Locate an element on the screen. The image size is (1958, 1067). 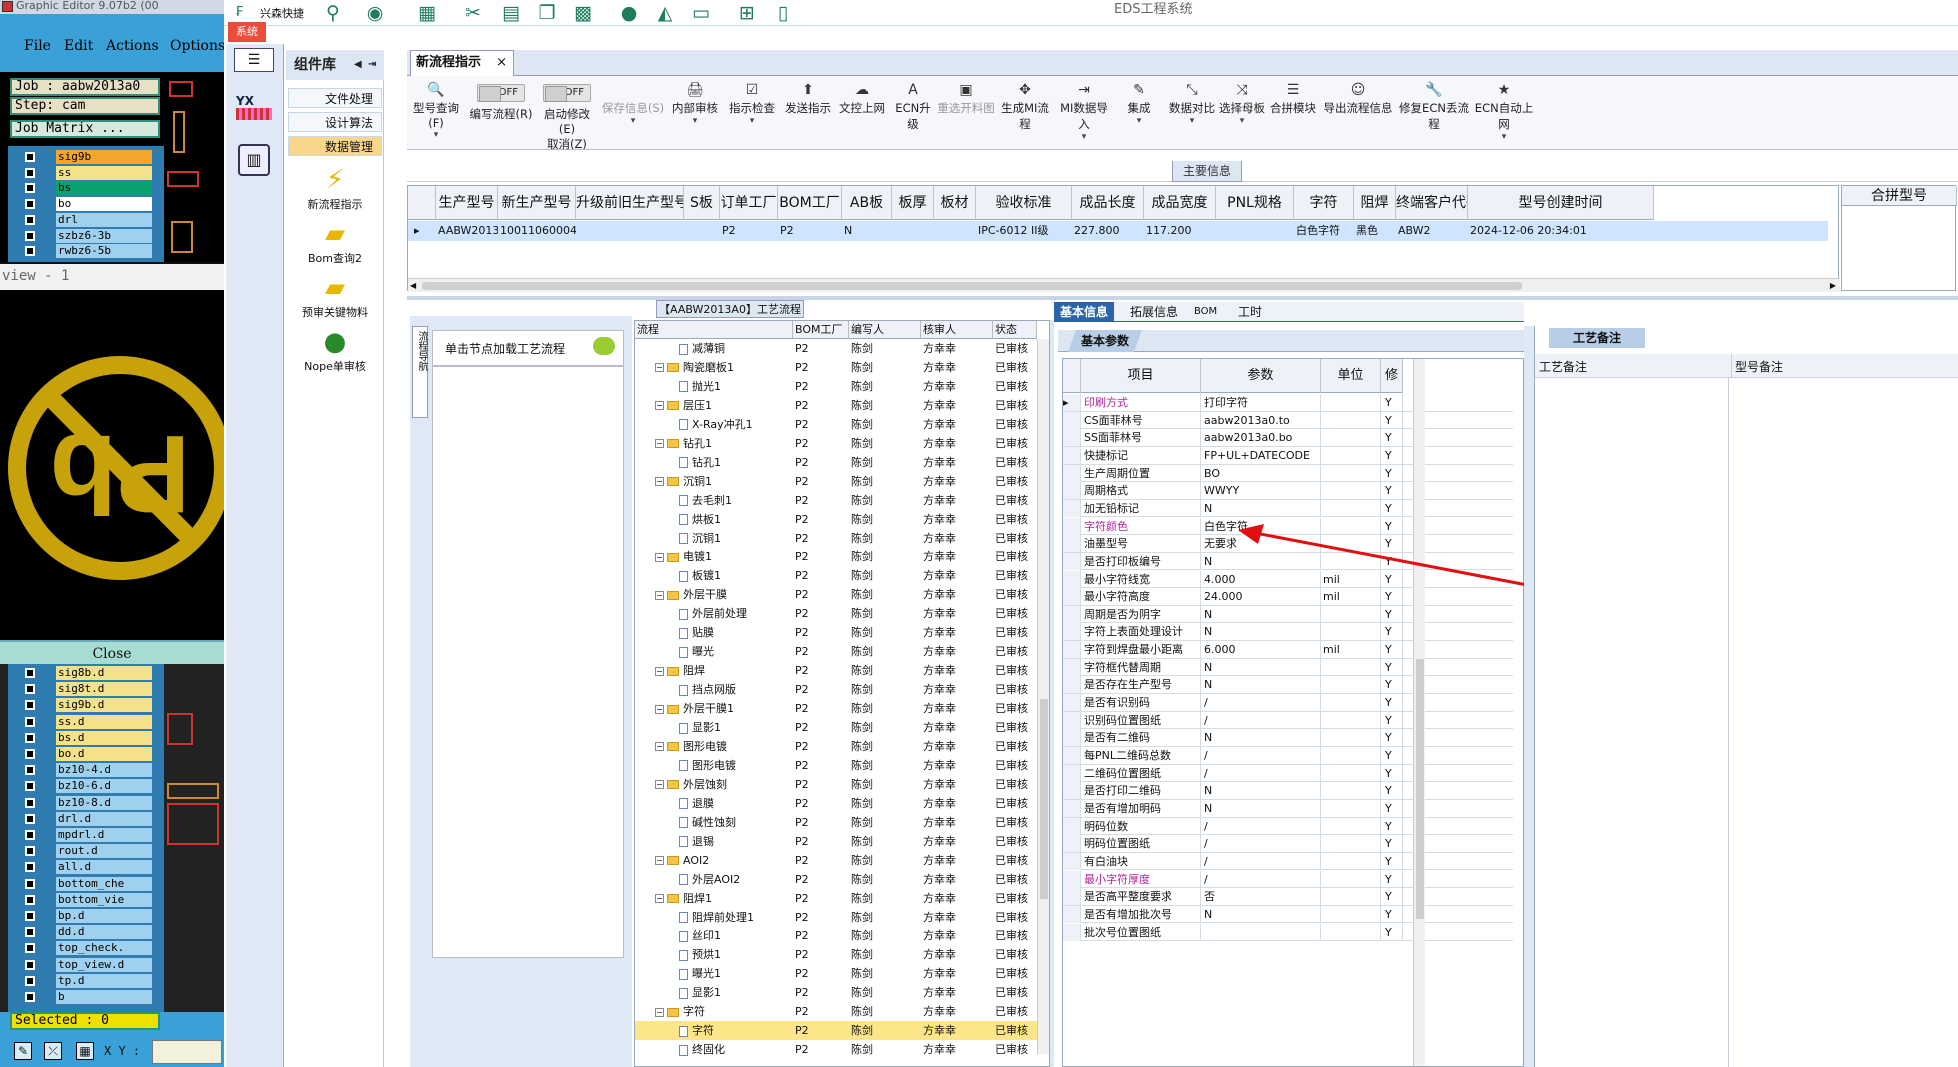
windows-icon: ⊞ is located at coordinates (747, 13).